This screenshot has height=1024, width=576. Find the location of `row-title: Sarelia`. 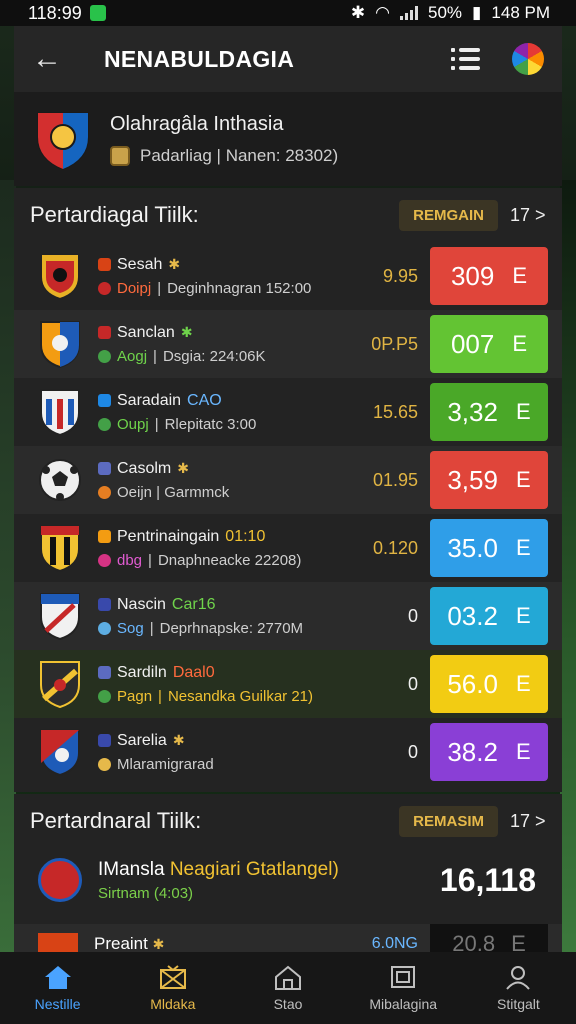

row-title: Sarelia is located at coordinates (142, 740).